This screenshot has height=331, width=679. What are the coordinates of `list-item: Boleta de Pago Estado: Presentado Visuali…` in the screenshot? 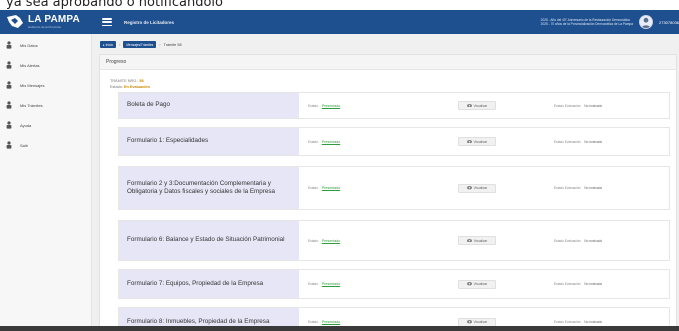 It's located at (394, 105).